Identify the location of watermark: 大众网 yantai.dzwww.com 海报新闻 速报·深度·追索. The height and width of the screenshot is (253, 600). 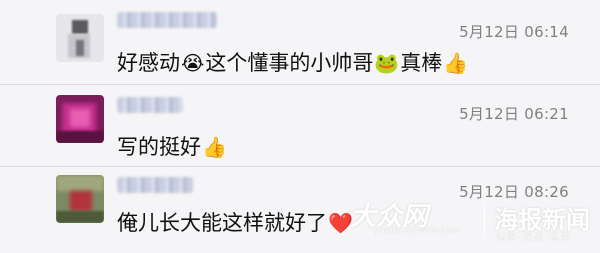
(475, 222).